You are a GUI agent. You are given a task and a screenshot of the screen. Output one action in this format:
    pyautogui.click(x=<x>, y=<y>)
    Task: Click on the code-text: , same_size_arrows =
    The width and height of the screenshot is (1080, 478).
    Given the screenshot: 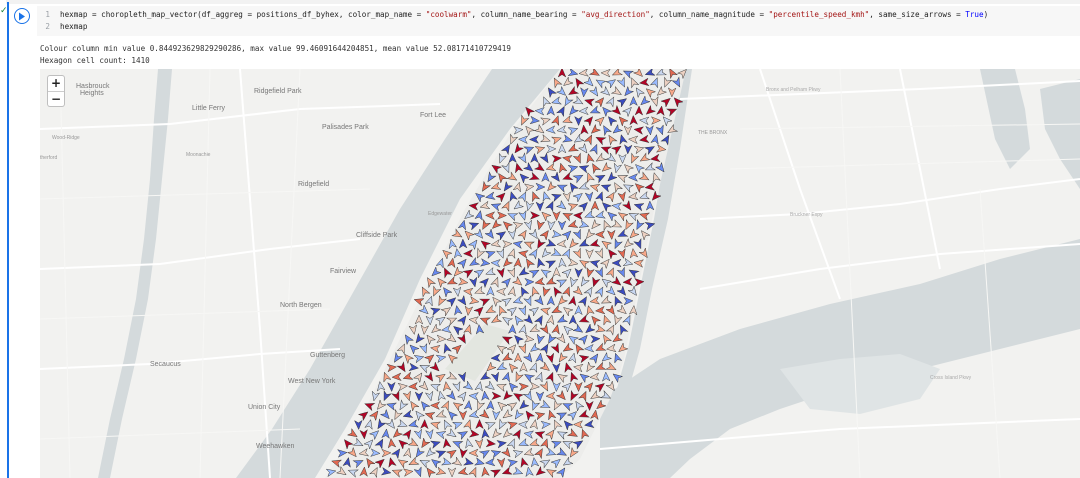 What is the action you would take?
    pyautogui.click(x=917, y=14)
    